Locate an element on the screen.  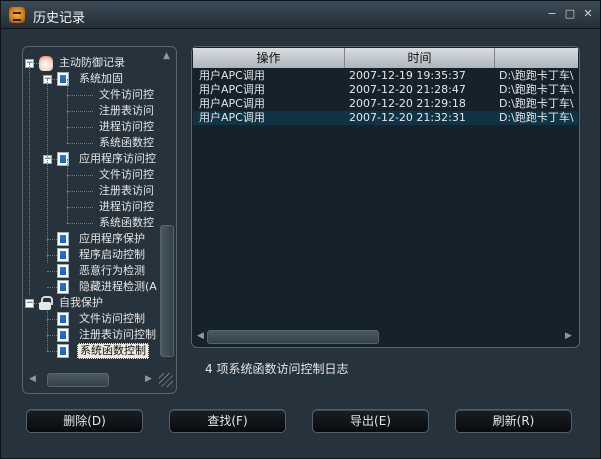
tree-node: 系统加固 is located at coordinates (101, 79).